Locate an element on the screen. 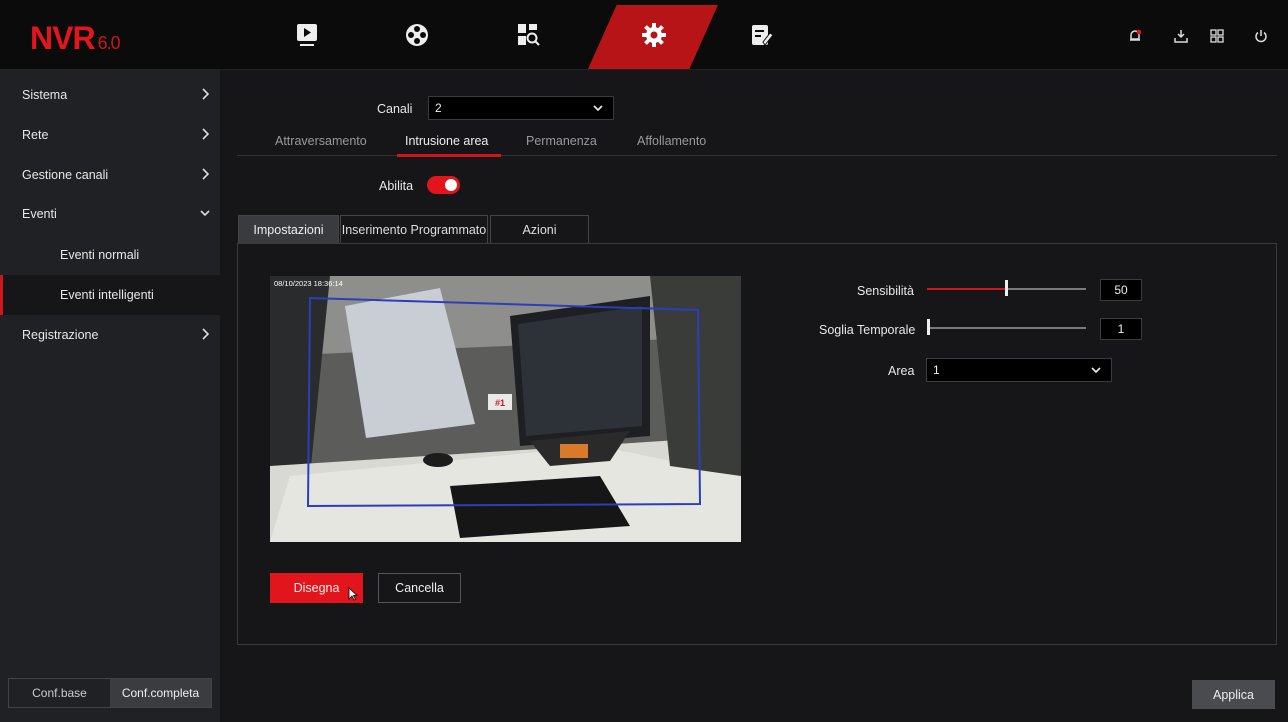  subtab-impostazioni: Impostazioni is located at coordinates (288, 229).